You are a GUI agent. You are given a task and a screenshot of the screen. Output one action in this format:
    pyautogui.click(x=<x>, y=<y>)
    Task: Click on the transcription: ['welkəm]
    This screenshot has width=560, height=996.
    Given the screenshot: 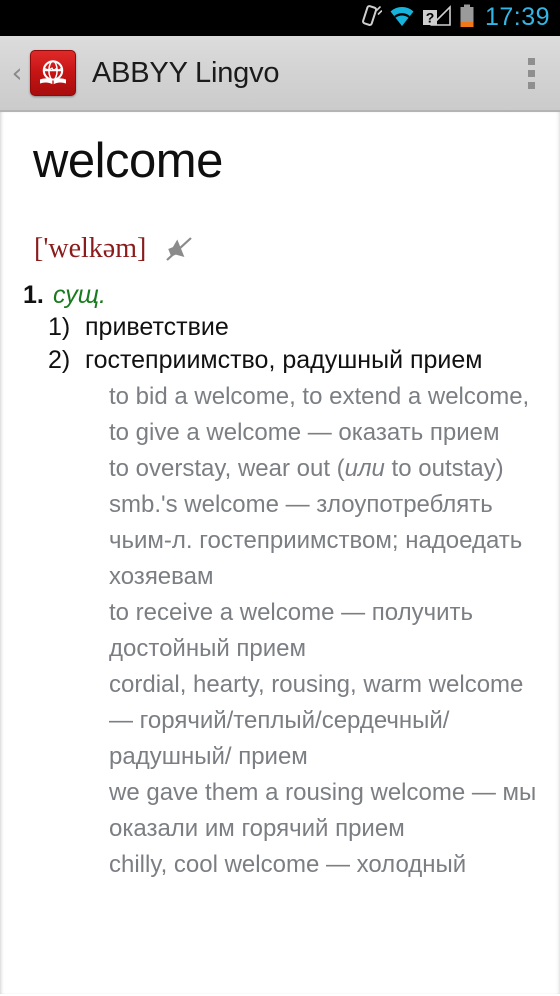 What is the action you would take?
    pyautogui.click(x=90, y=249)
    